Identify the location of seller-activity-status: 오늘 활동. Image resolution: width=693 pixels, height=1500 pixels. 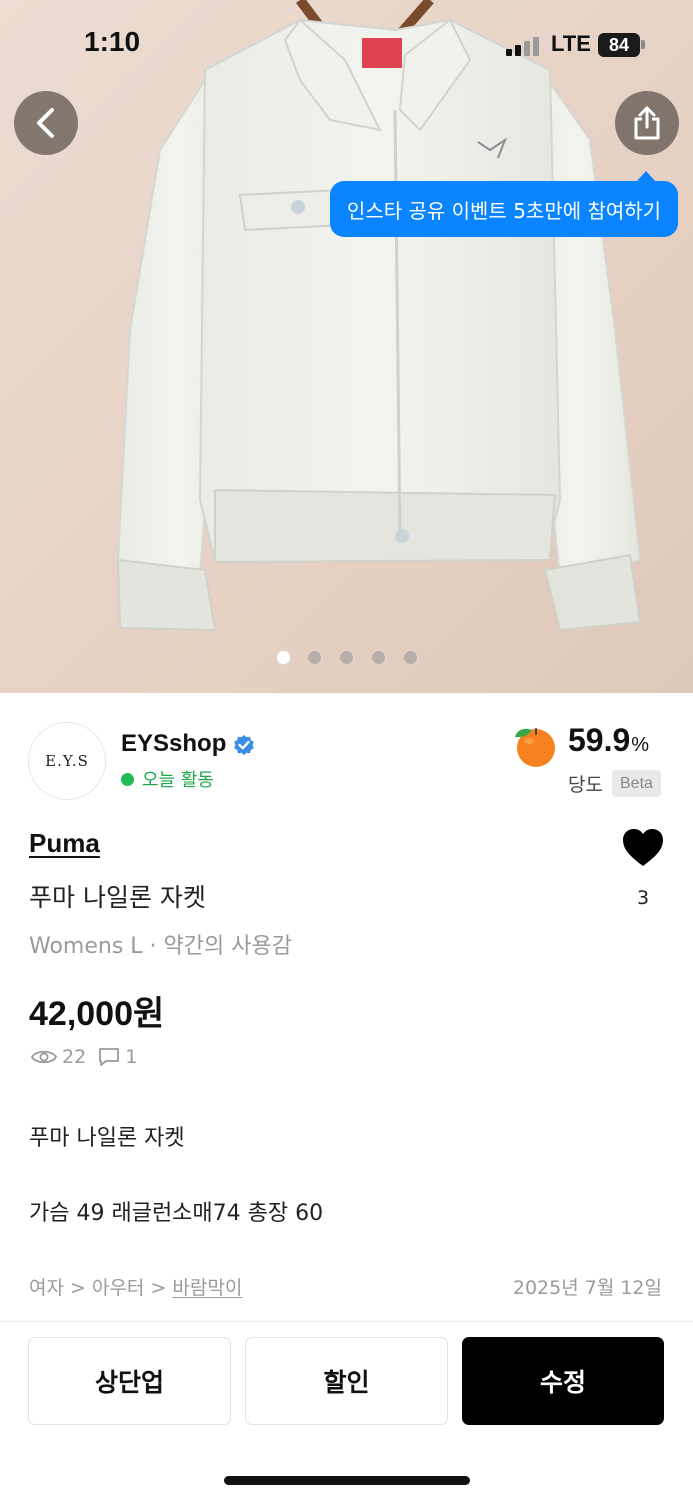
(167, 779).